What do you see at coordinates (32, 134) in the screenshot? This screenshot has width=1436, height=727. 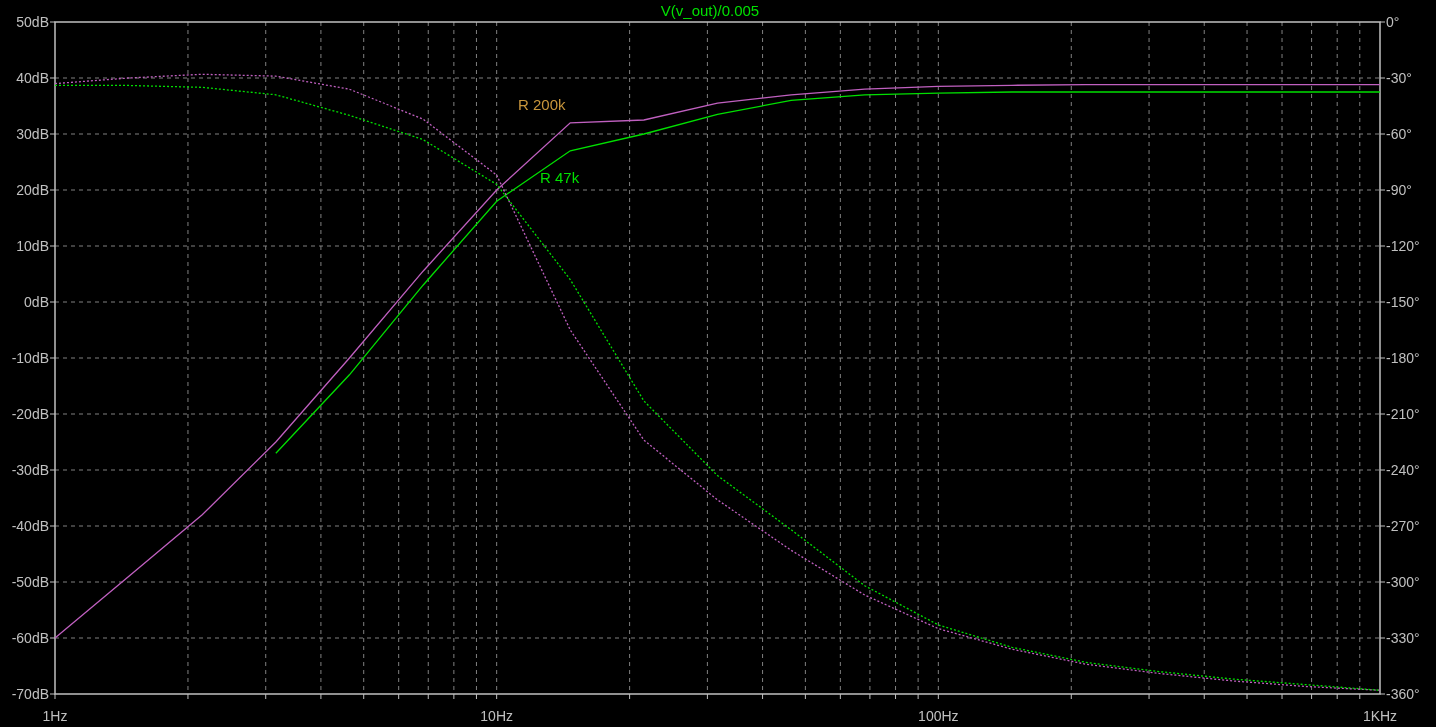 I see `axis-tick-label: 30dB` at bounding box center [32, 134].